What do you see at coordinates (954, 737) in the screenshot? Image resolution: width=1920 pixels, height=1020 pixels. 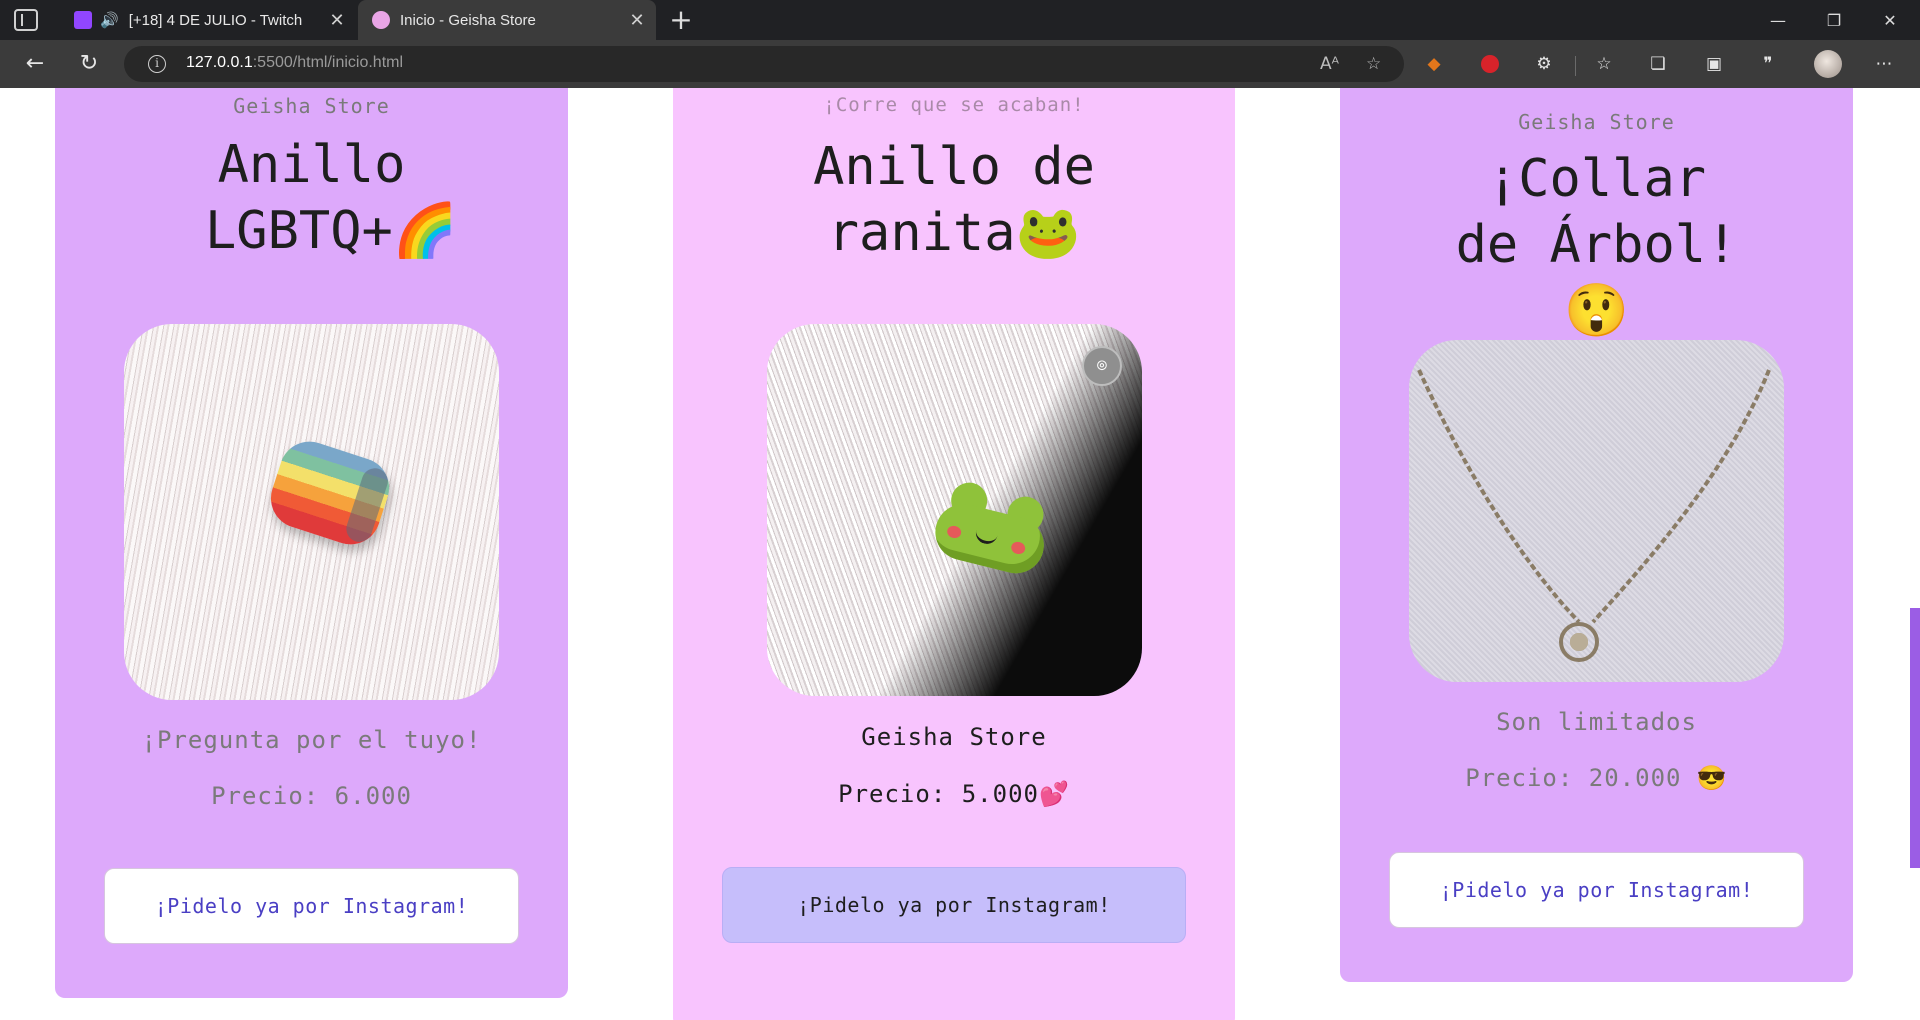 I see `product-subline: Geisha Store` at bounding box center [954, 737].